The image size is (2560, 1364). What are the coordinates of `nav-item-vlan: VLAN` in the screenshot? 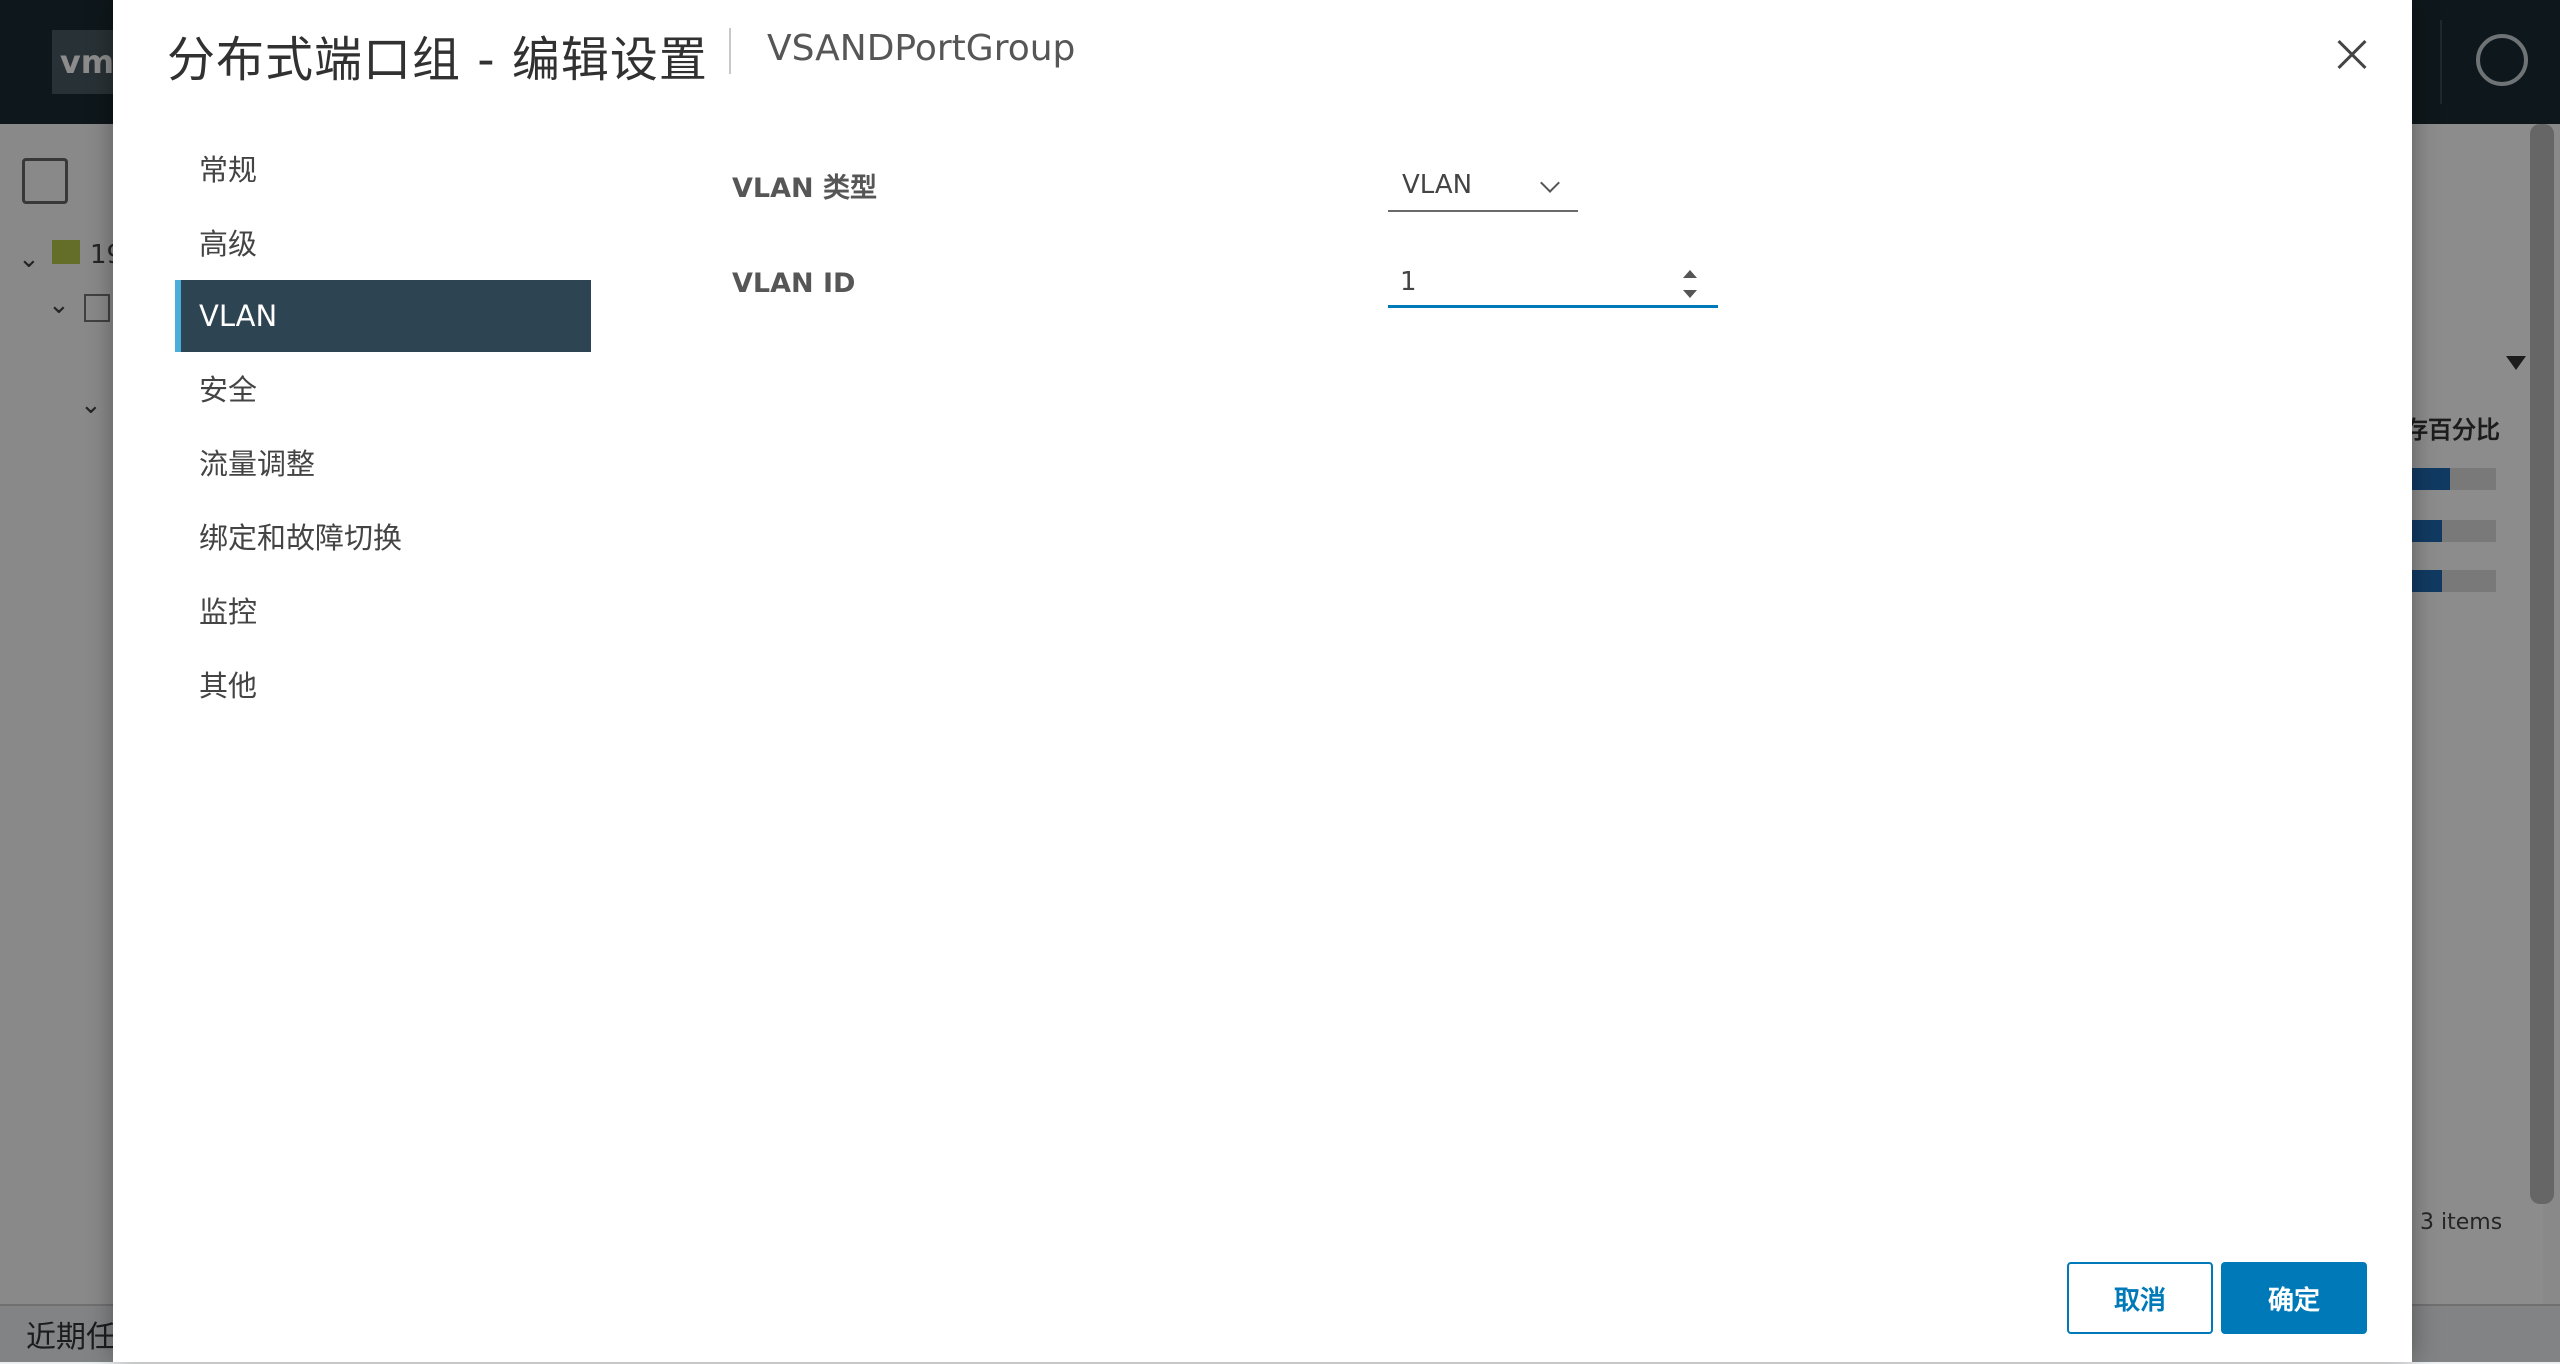 It's located at (383, 316).